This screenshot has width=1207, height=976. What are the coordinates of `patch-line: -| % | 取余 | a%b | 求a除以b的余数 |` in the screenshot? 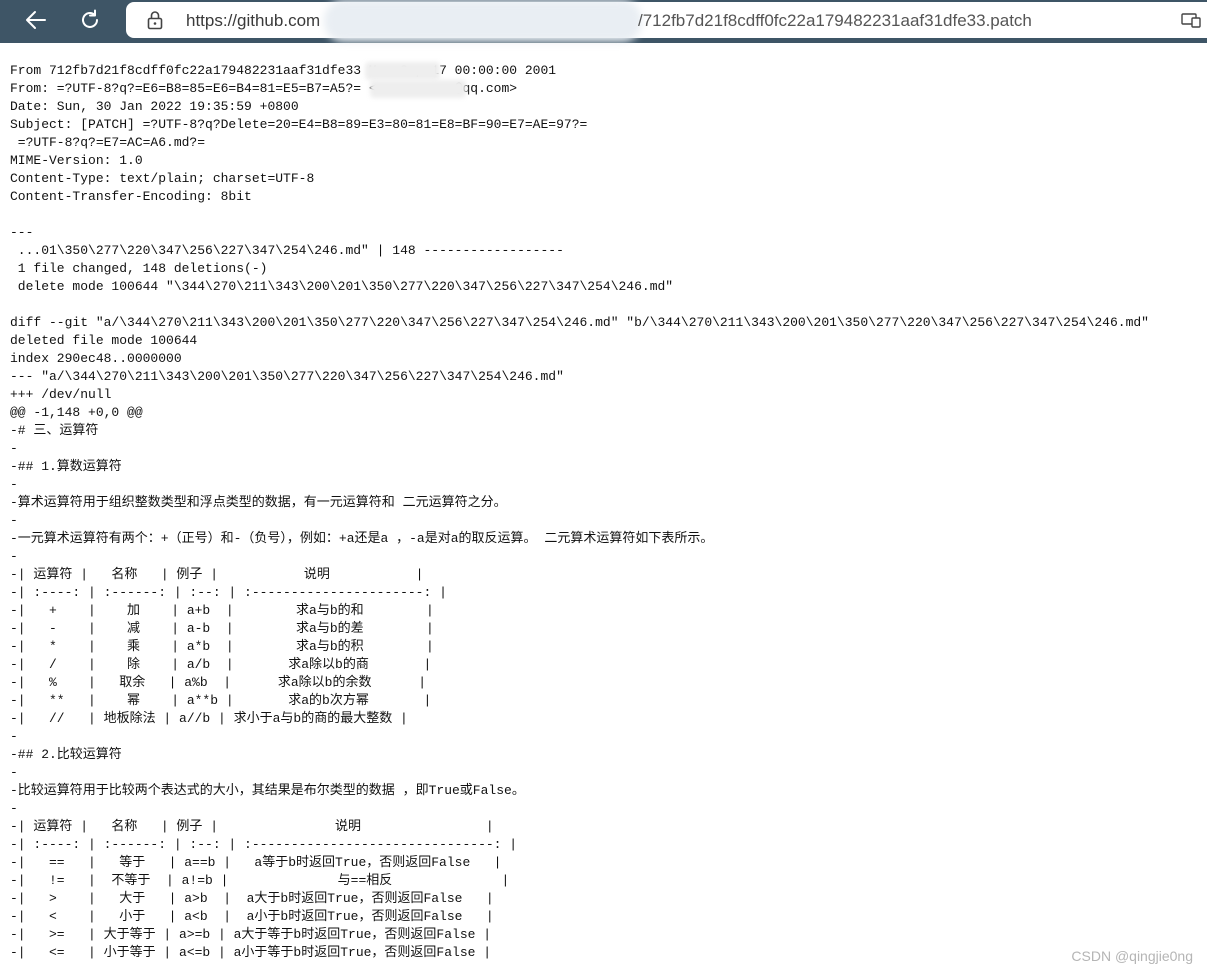 It's located at (218, 682).